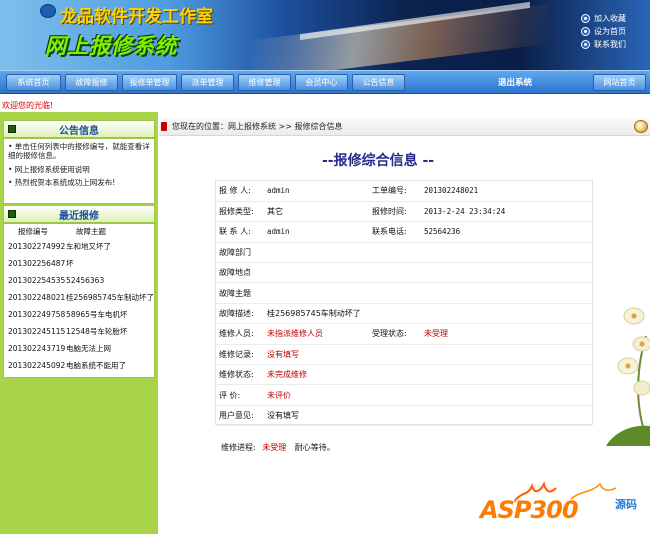 This screenshot has height=534, width=650. Describe the element at coordinates (136, 17) in the screenshot. I see `company-name: 龙品软件开发工作室` at that location.